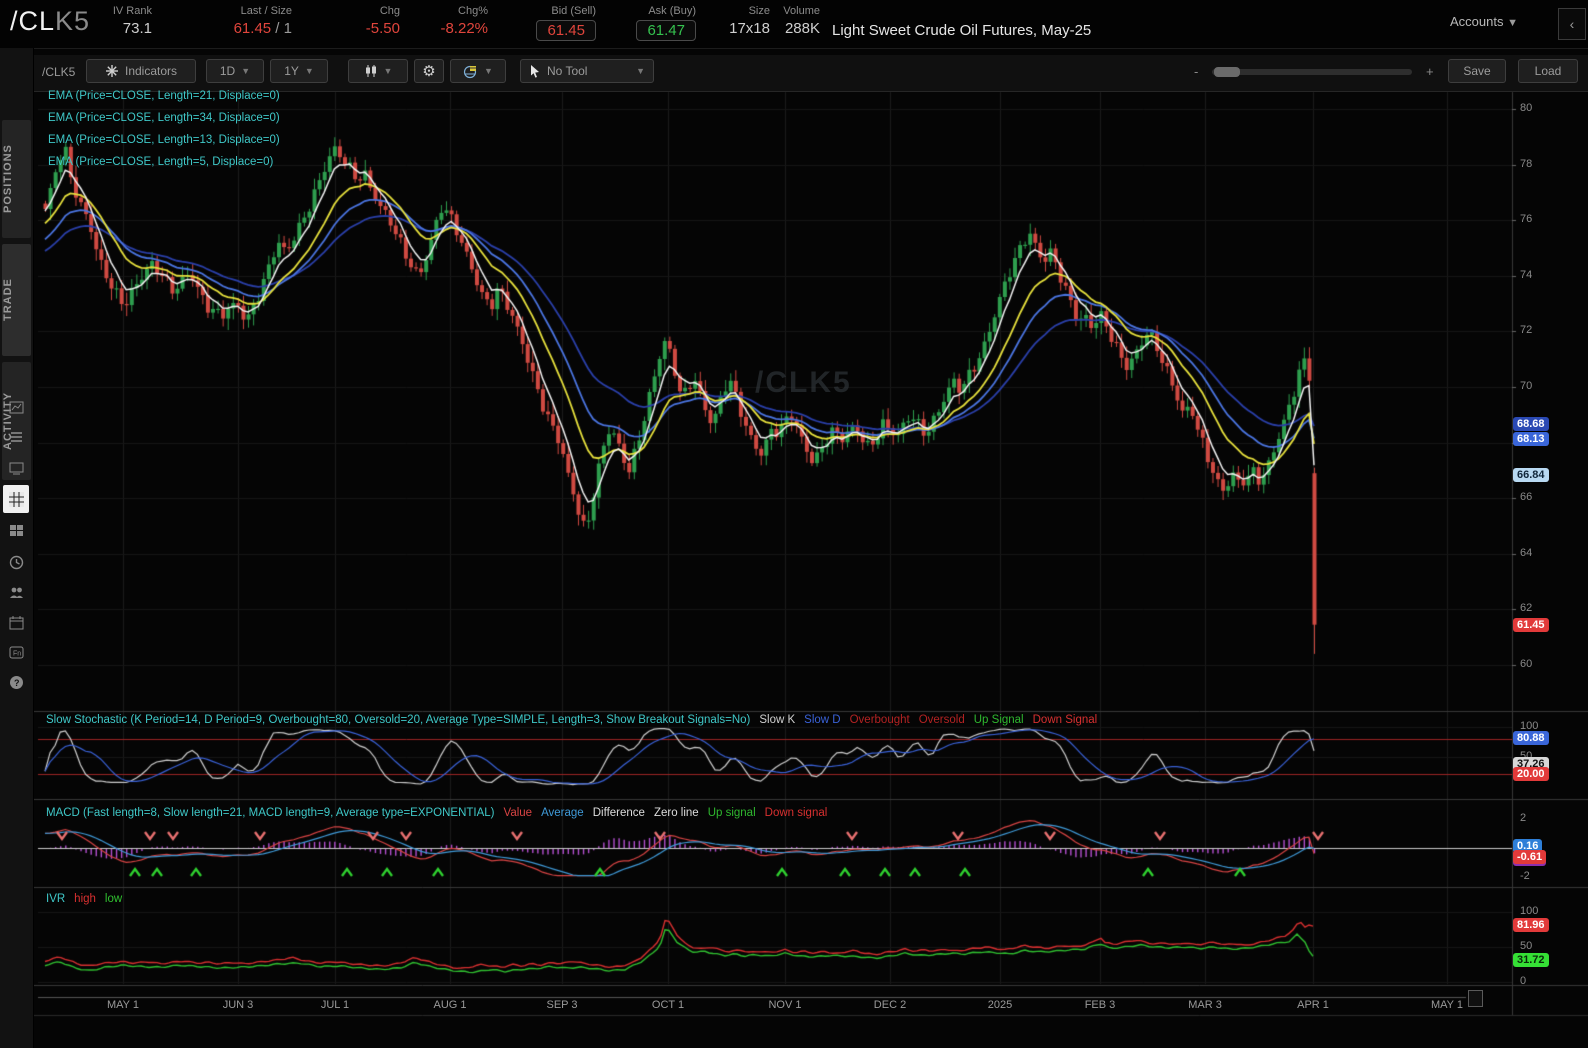 The height and width of the screenshot is (1048, 1588). What do you see at coordinates (1526, 108) in the screenshot?
I see `price-tick-label: 80` at bounding box center [1526, 108].